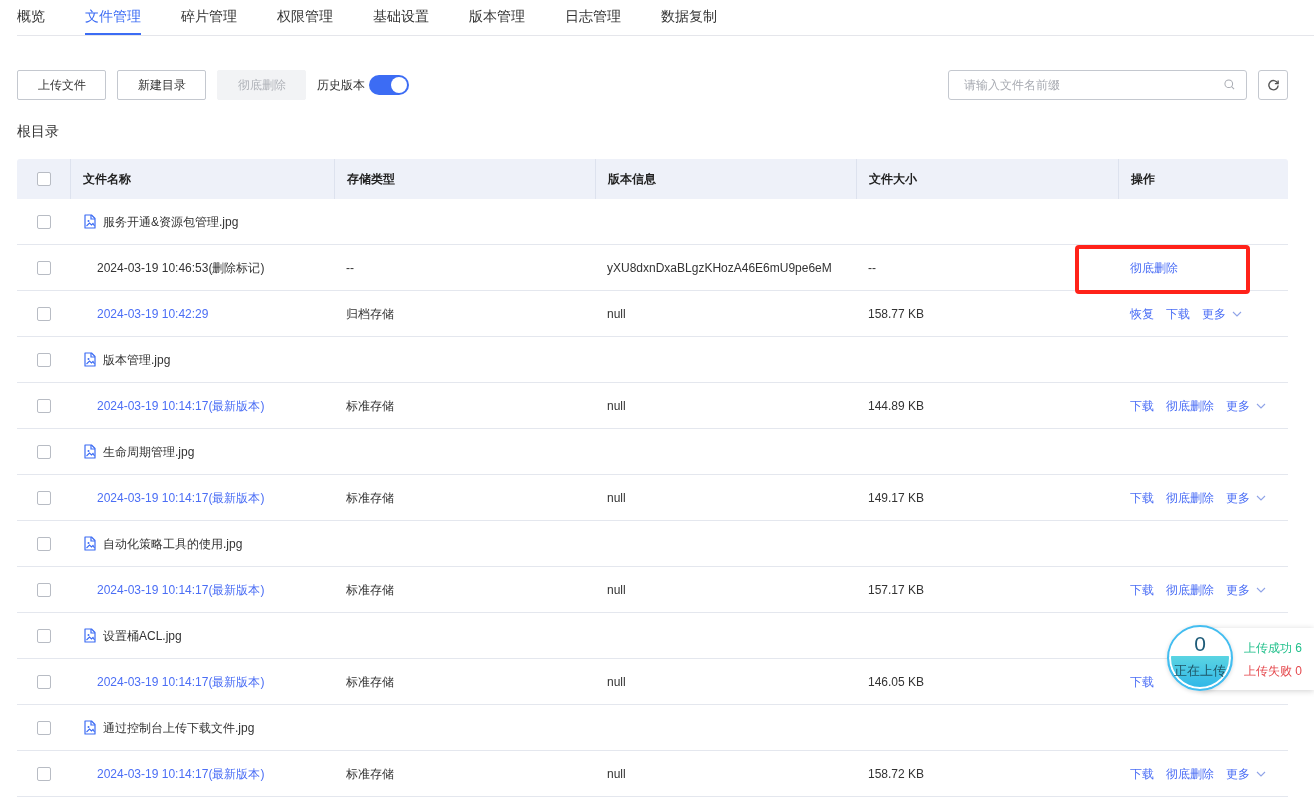 The width and height of the screenshot is (1314, 808). Describe the element at coordinates (896, 590) in the screenshot. I see `file-size: 157.17 KB` at that location.